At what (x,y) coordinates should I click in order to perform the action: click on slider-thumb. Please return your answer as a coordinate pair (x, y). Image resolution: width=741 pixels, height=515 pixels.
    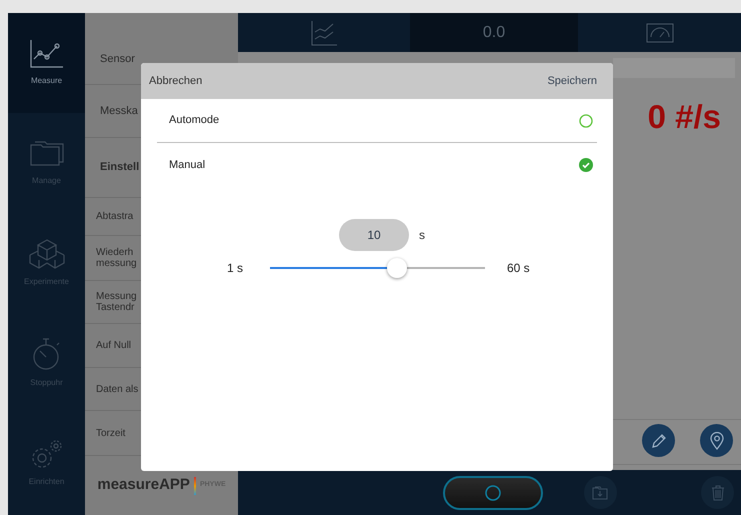
    Looking at the image, I should click on (396, 268).